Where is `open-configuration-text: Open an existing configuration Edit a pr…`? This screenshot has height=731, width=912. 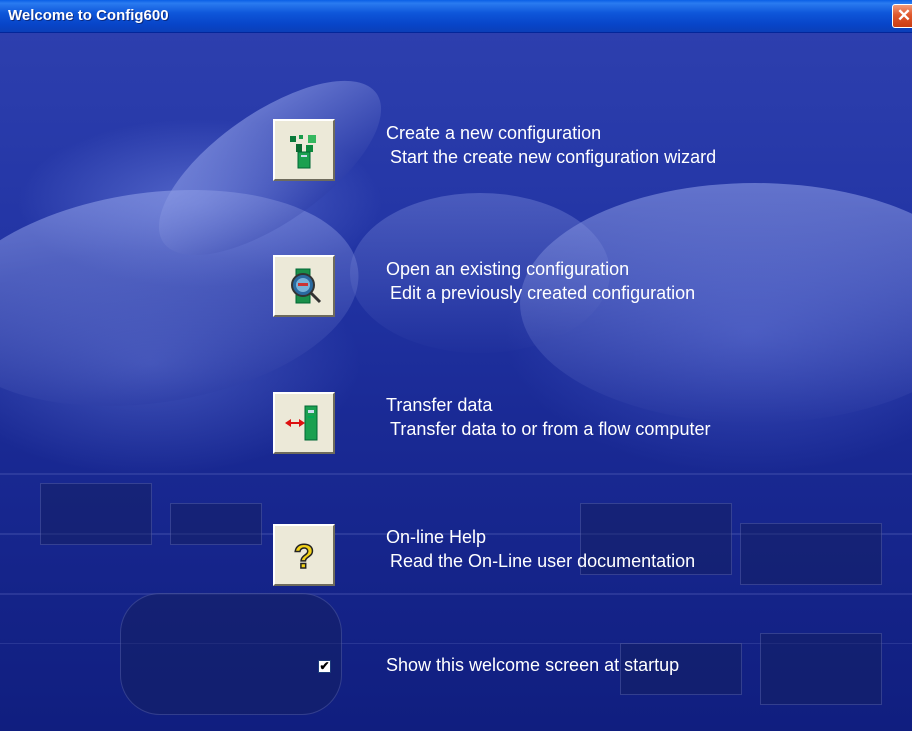 open-configuration-text: Open an existing configuration Edit a pr… is located at coordinates (540, 281).